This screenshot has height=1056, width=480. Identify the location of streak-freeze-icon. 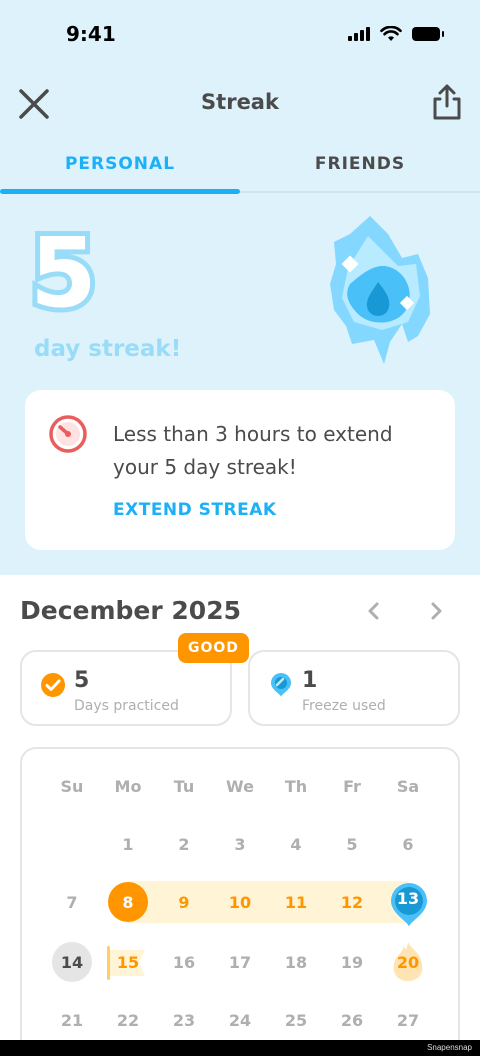
(281, 685).